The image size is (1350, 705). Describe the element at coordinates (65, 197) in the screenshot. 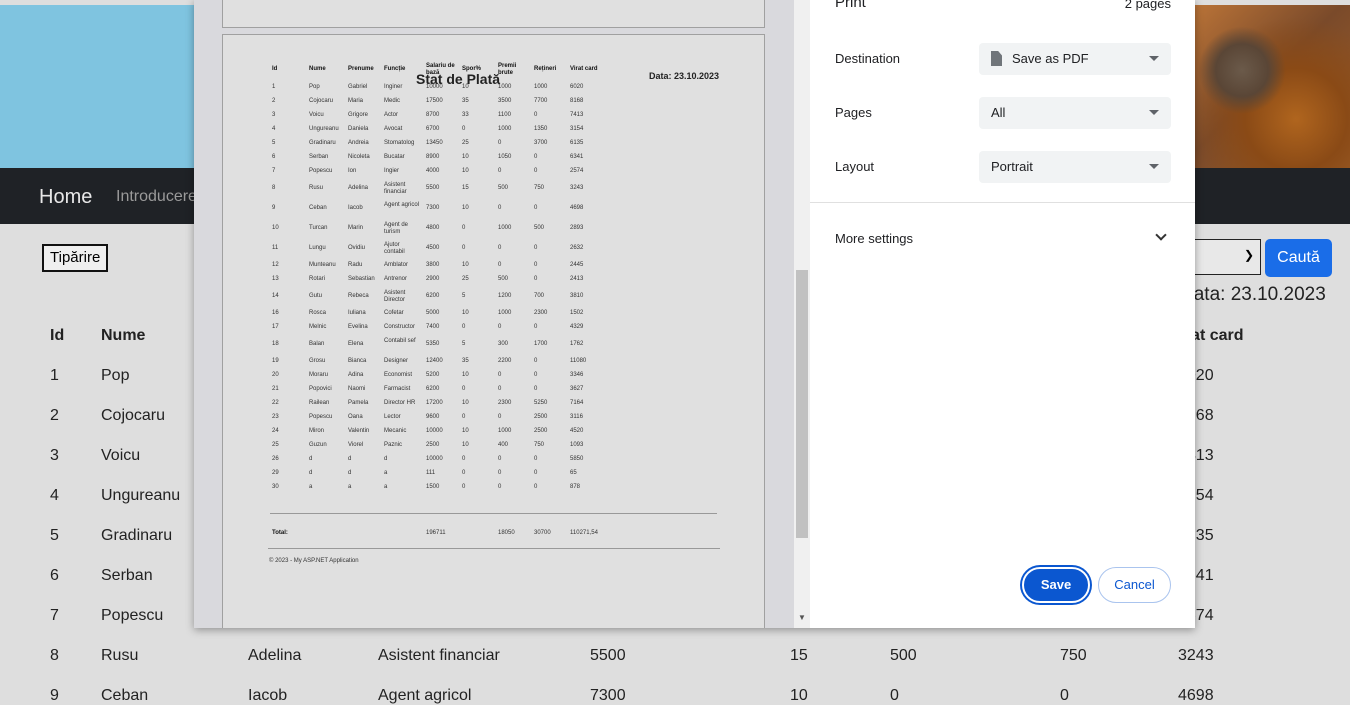

I see `nav-home-link: Home` at that location.